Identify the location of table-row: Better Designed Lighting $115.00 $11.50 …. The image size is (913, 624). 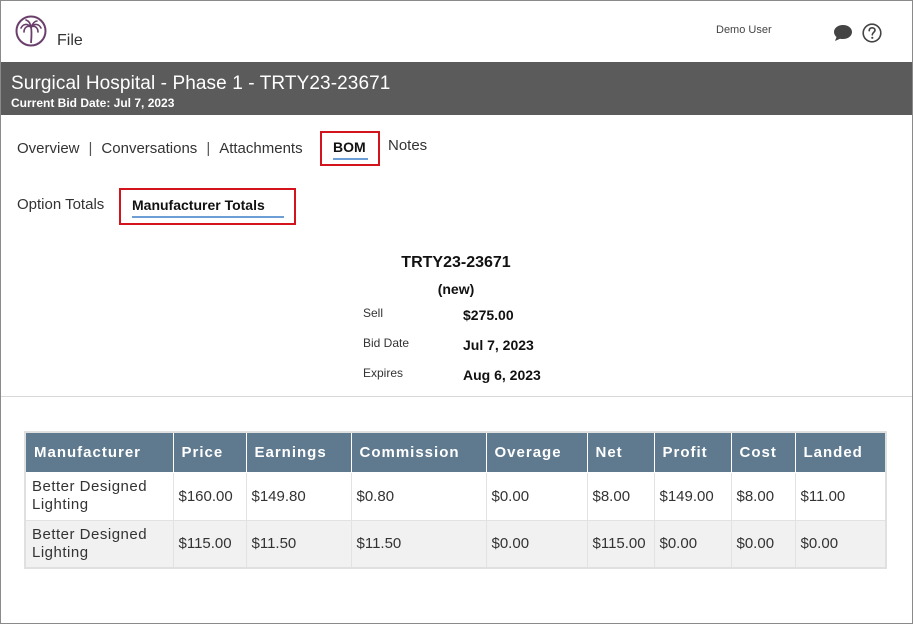
(455, 544).